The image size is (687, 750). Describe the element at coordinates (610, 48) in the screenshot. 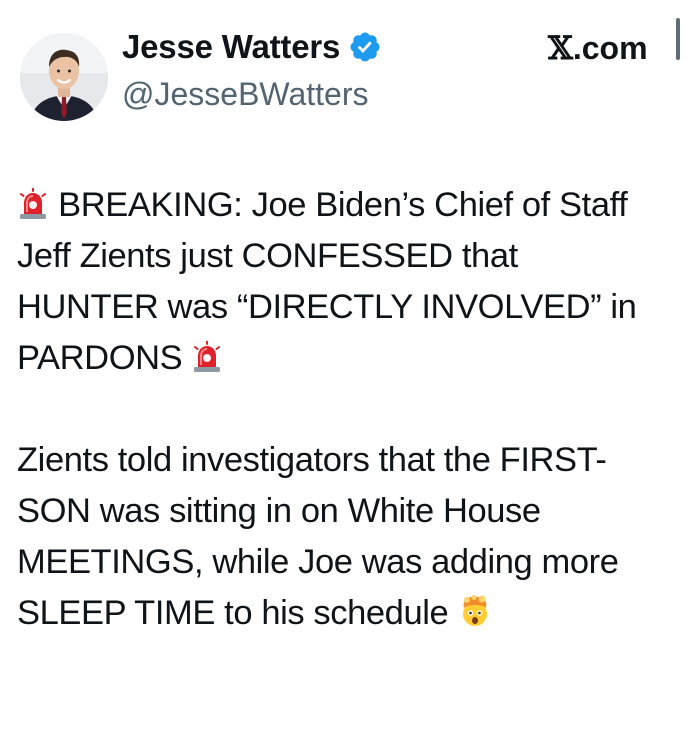

I see `site-label-text: .com` at that location.